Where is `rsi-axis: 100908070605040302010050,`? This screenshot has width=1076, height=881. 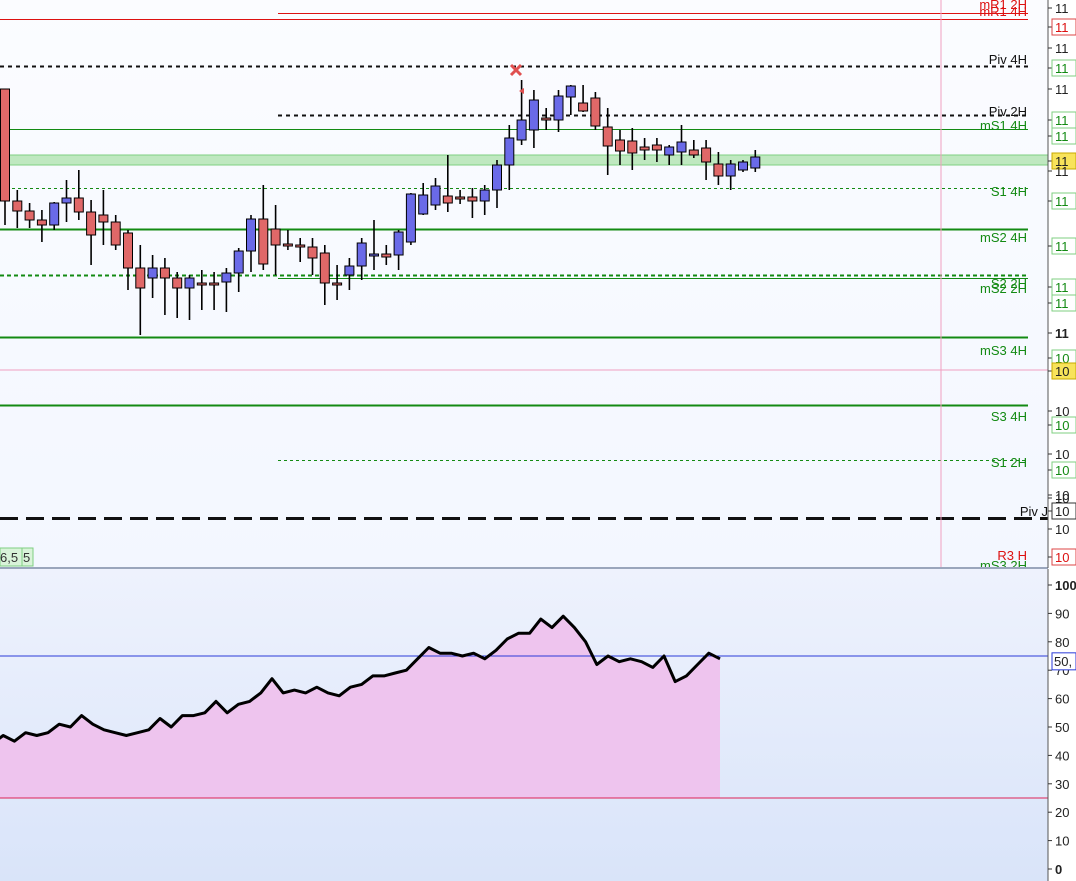 rsi-axis: 100908070605040302010050, is located at coordinates (1061, 725).